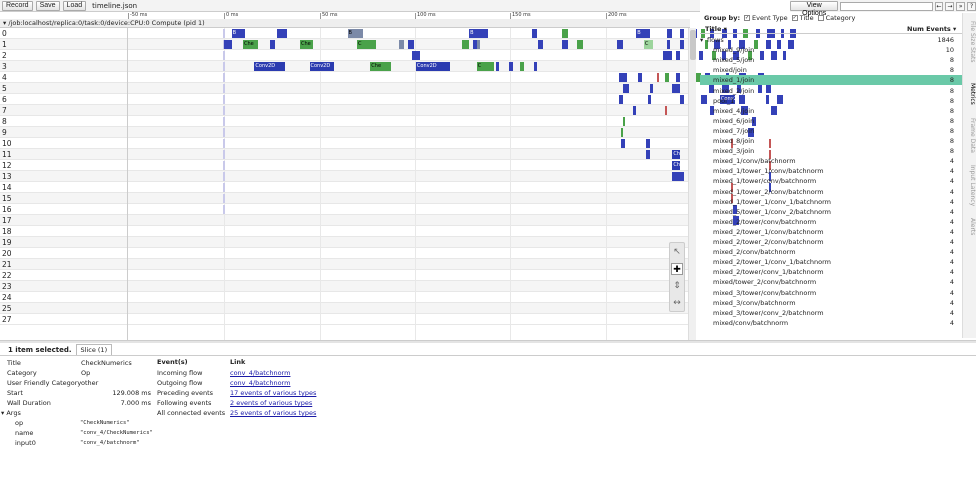 The width and height of the screenshot is (976, 480). What do you see at coordinates (831, 282) in the screenshot?
I see `table-row: mixed/tower_2/conv/batchnorm 4` at bounding box center [831, 282].